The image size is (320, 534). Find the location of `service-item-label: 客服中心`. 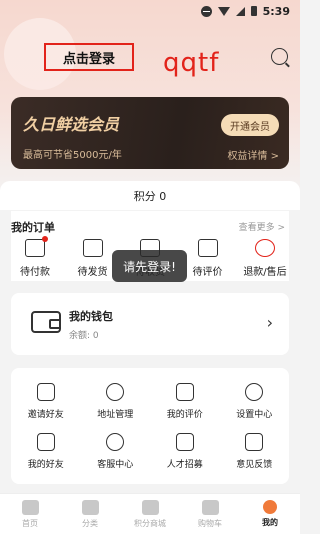

service-item-label: 客服中心 is located at coordinates (115, 464).